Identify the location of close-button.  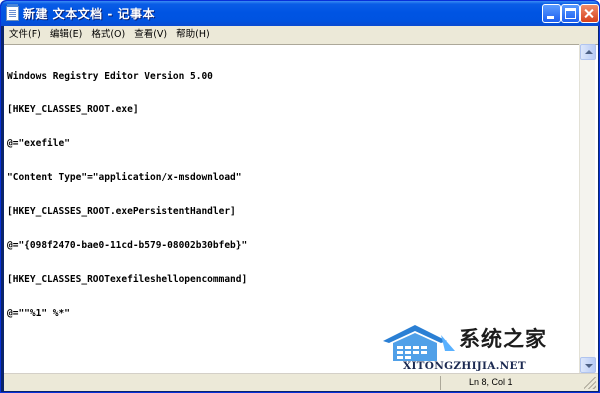
(589, 13).